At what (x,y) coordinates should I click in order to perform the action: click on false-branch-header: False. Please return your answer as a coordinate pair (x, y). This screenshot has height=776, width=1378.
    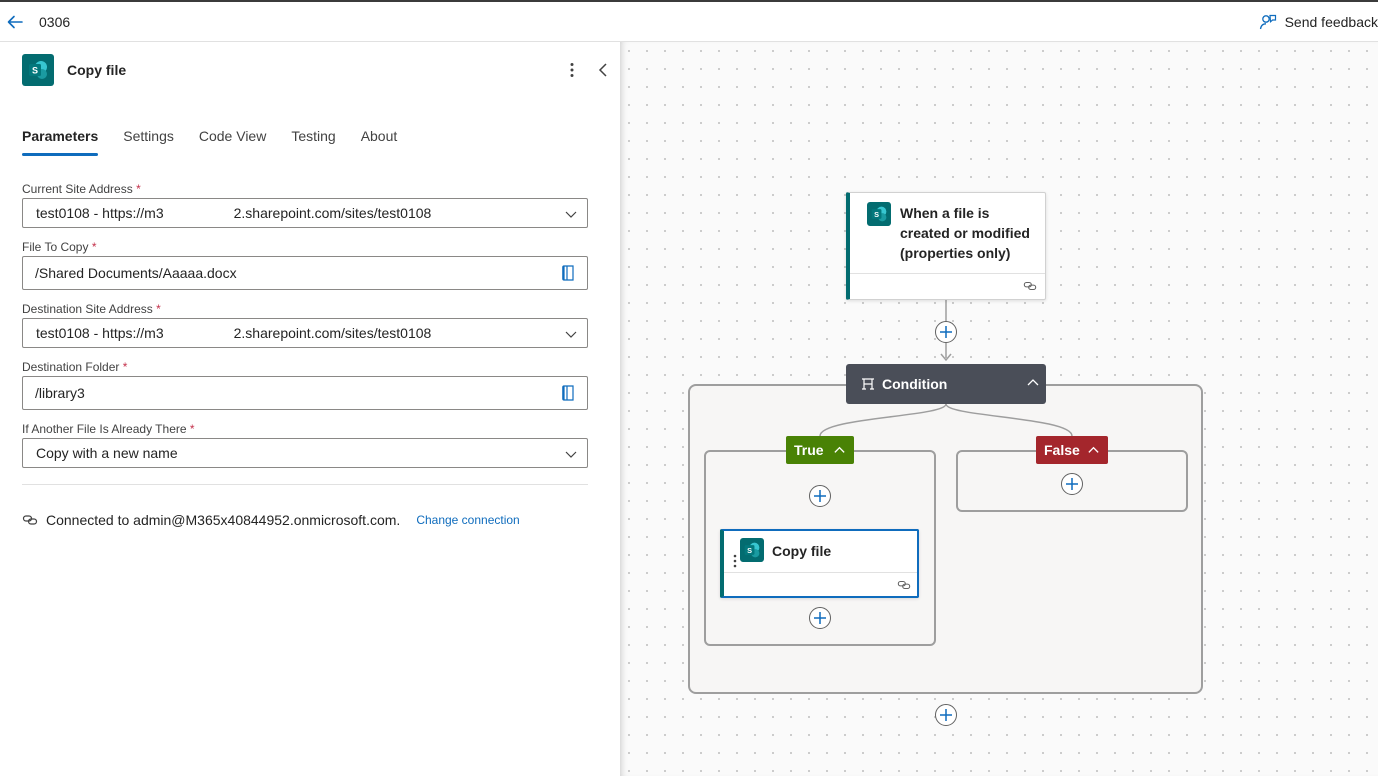
    Looking at the image, I should click on (1072, 450).